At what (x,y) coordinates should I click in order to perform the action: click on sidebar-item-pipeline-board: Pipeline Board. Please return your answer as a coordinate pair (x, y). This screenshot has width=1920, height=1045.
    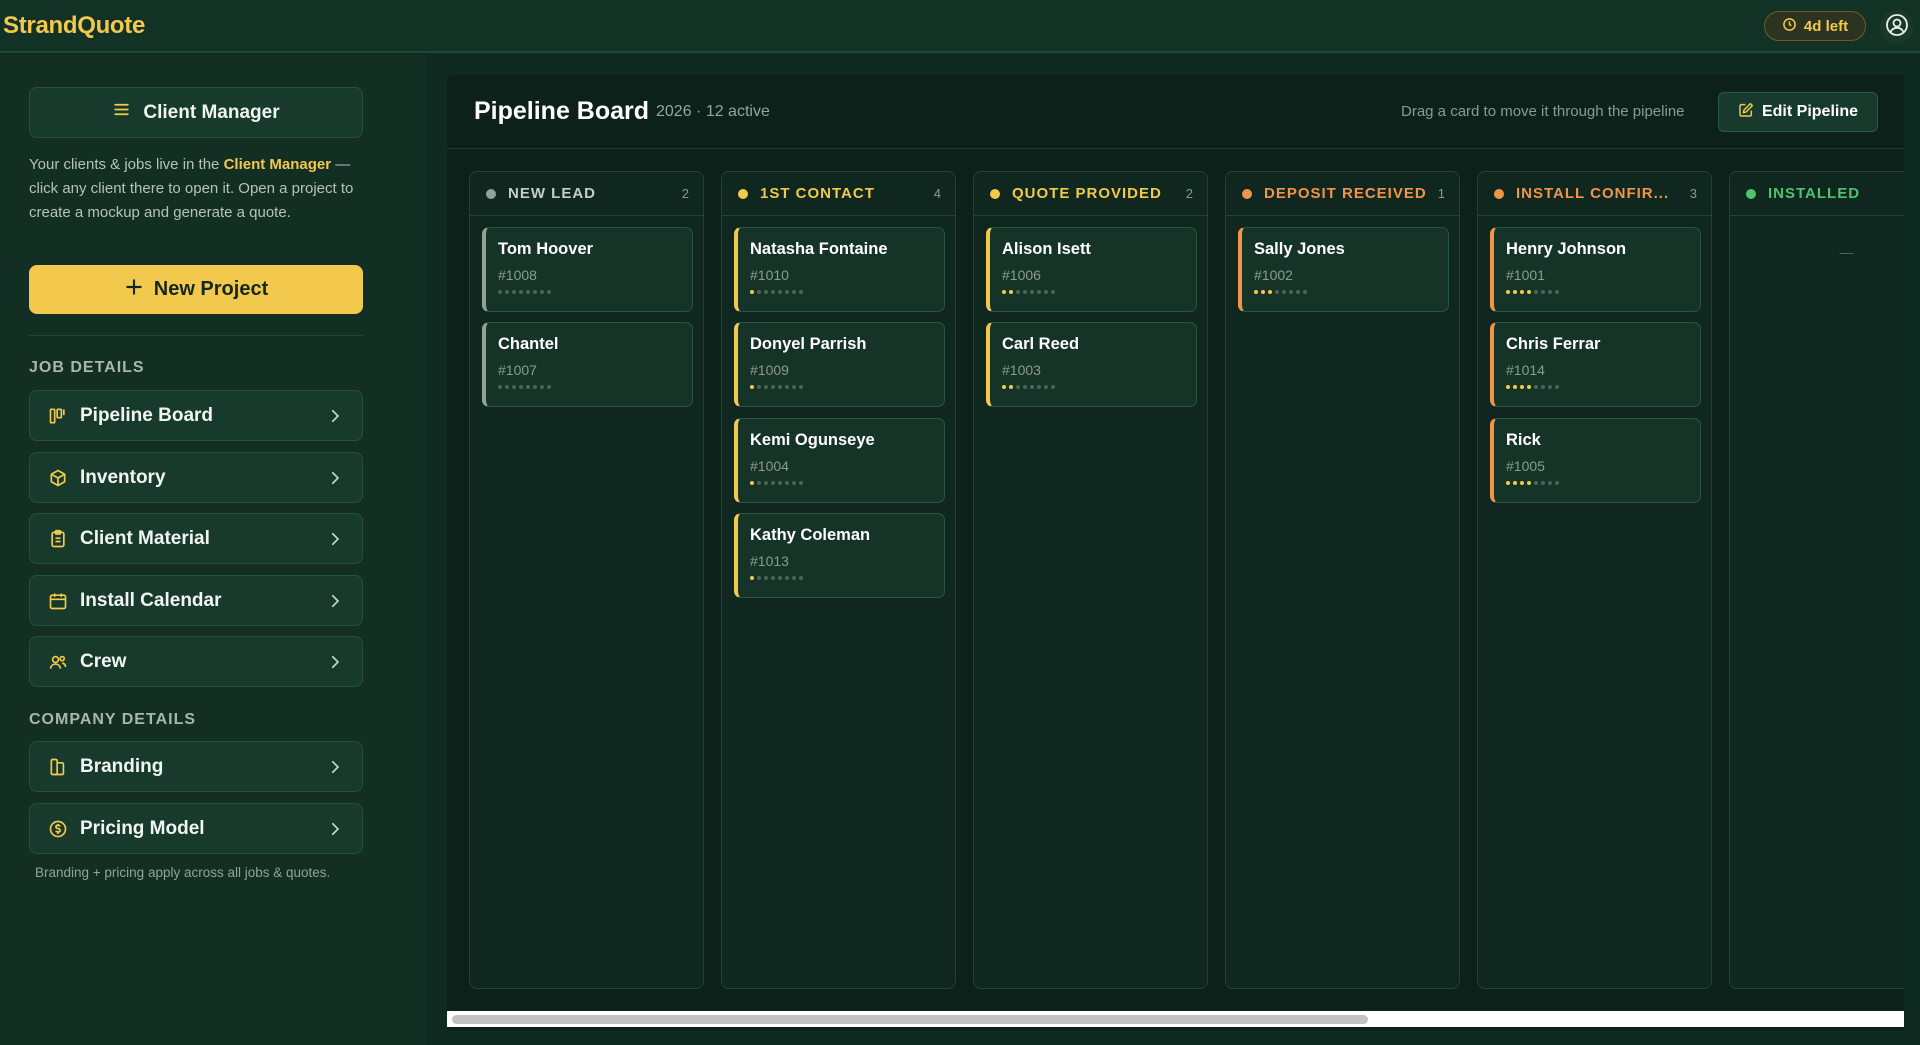
    Looking at the image, I should click on (196, 415).